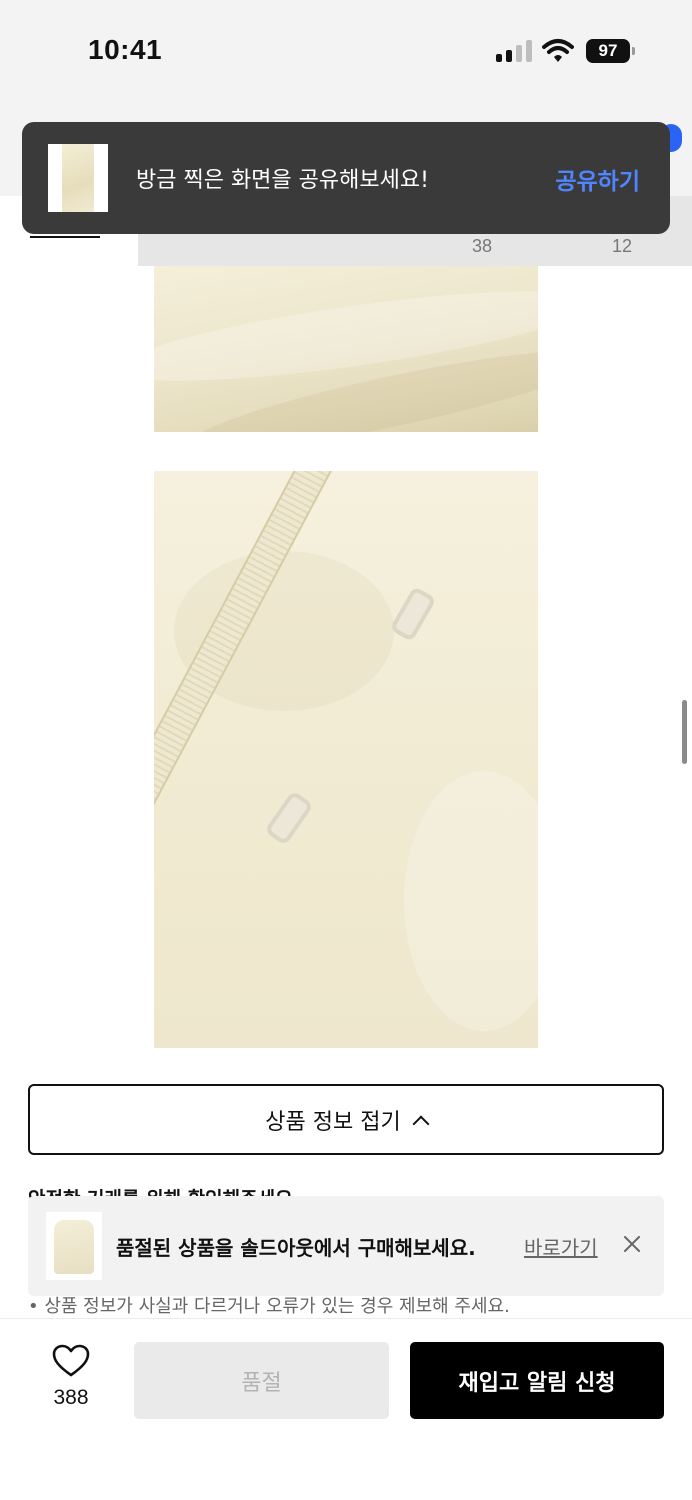 This screenshot has width=692, height=1500. Describe the element at coordinates (125, 49) in the screenshot. I see `status-time: 10:41` at that location.